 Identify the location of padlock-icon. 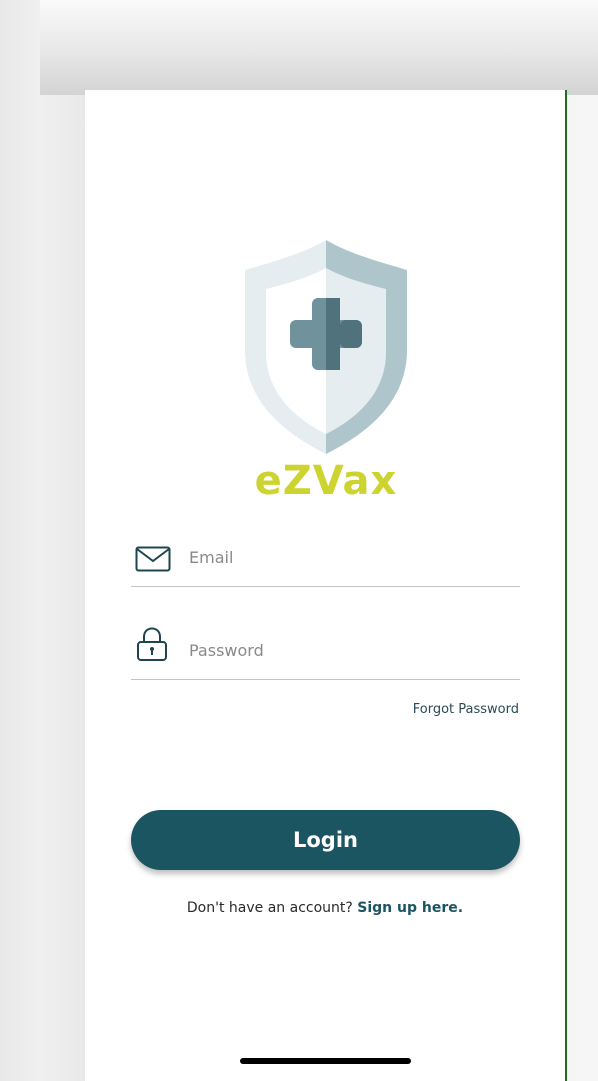
(152, 644).